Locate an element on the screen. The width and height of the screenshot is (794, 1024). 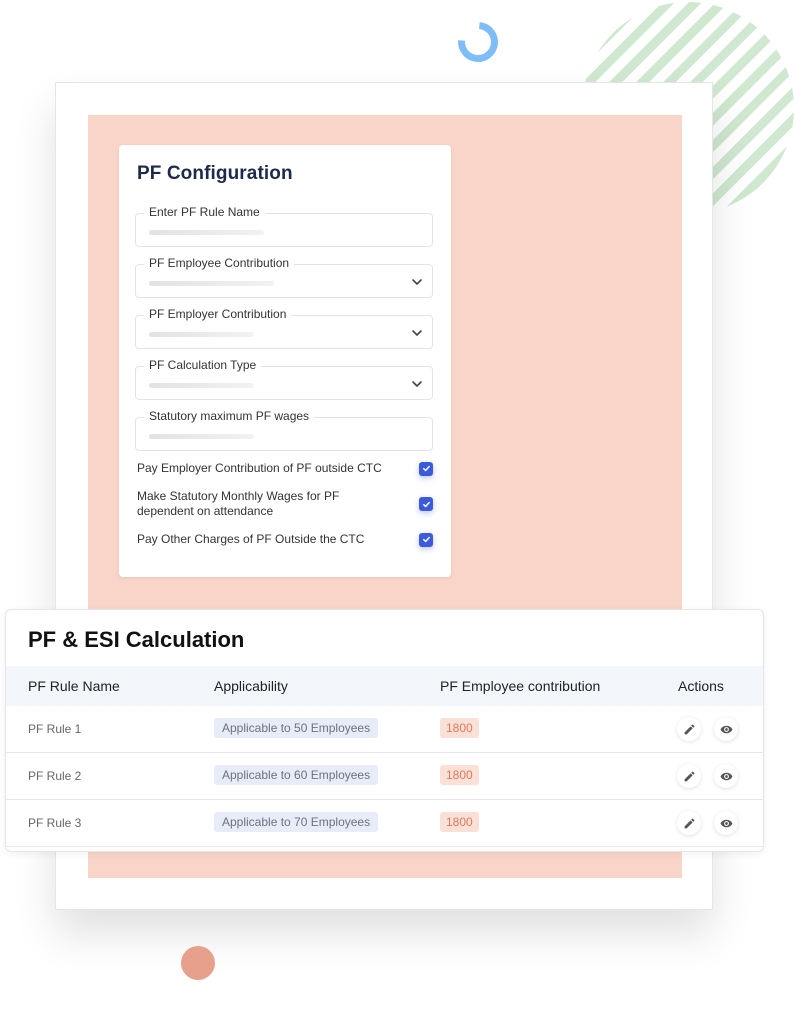
column-header-employee-contribution: PF Employee contribution is located at coordinates (520, 686).